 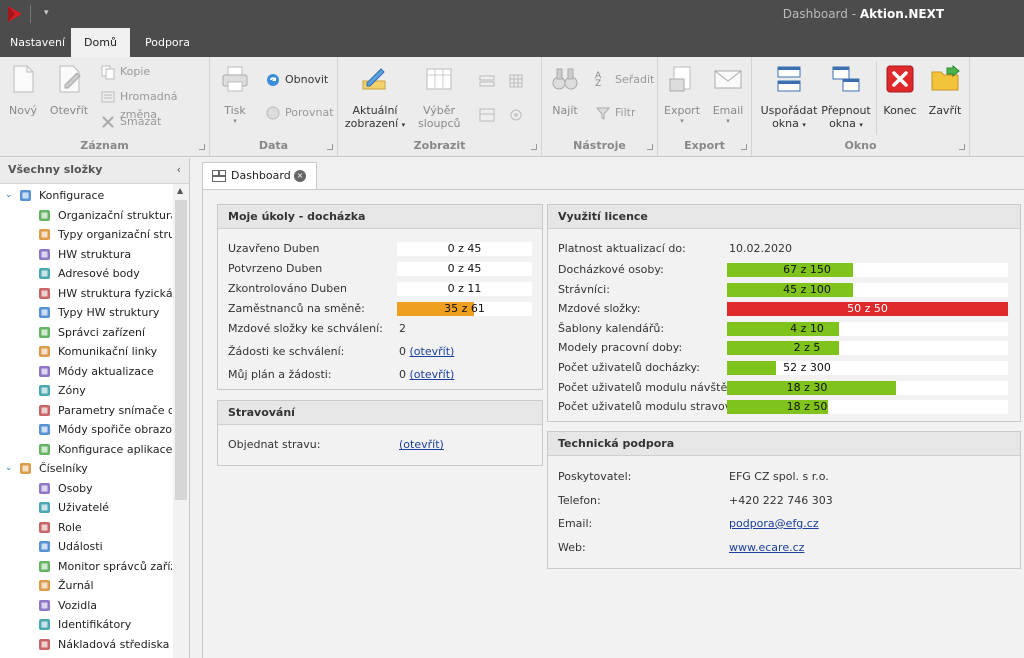 I want to click on sidebar-item: Žurnál, so click(x=86, y=586).